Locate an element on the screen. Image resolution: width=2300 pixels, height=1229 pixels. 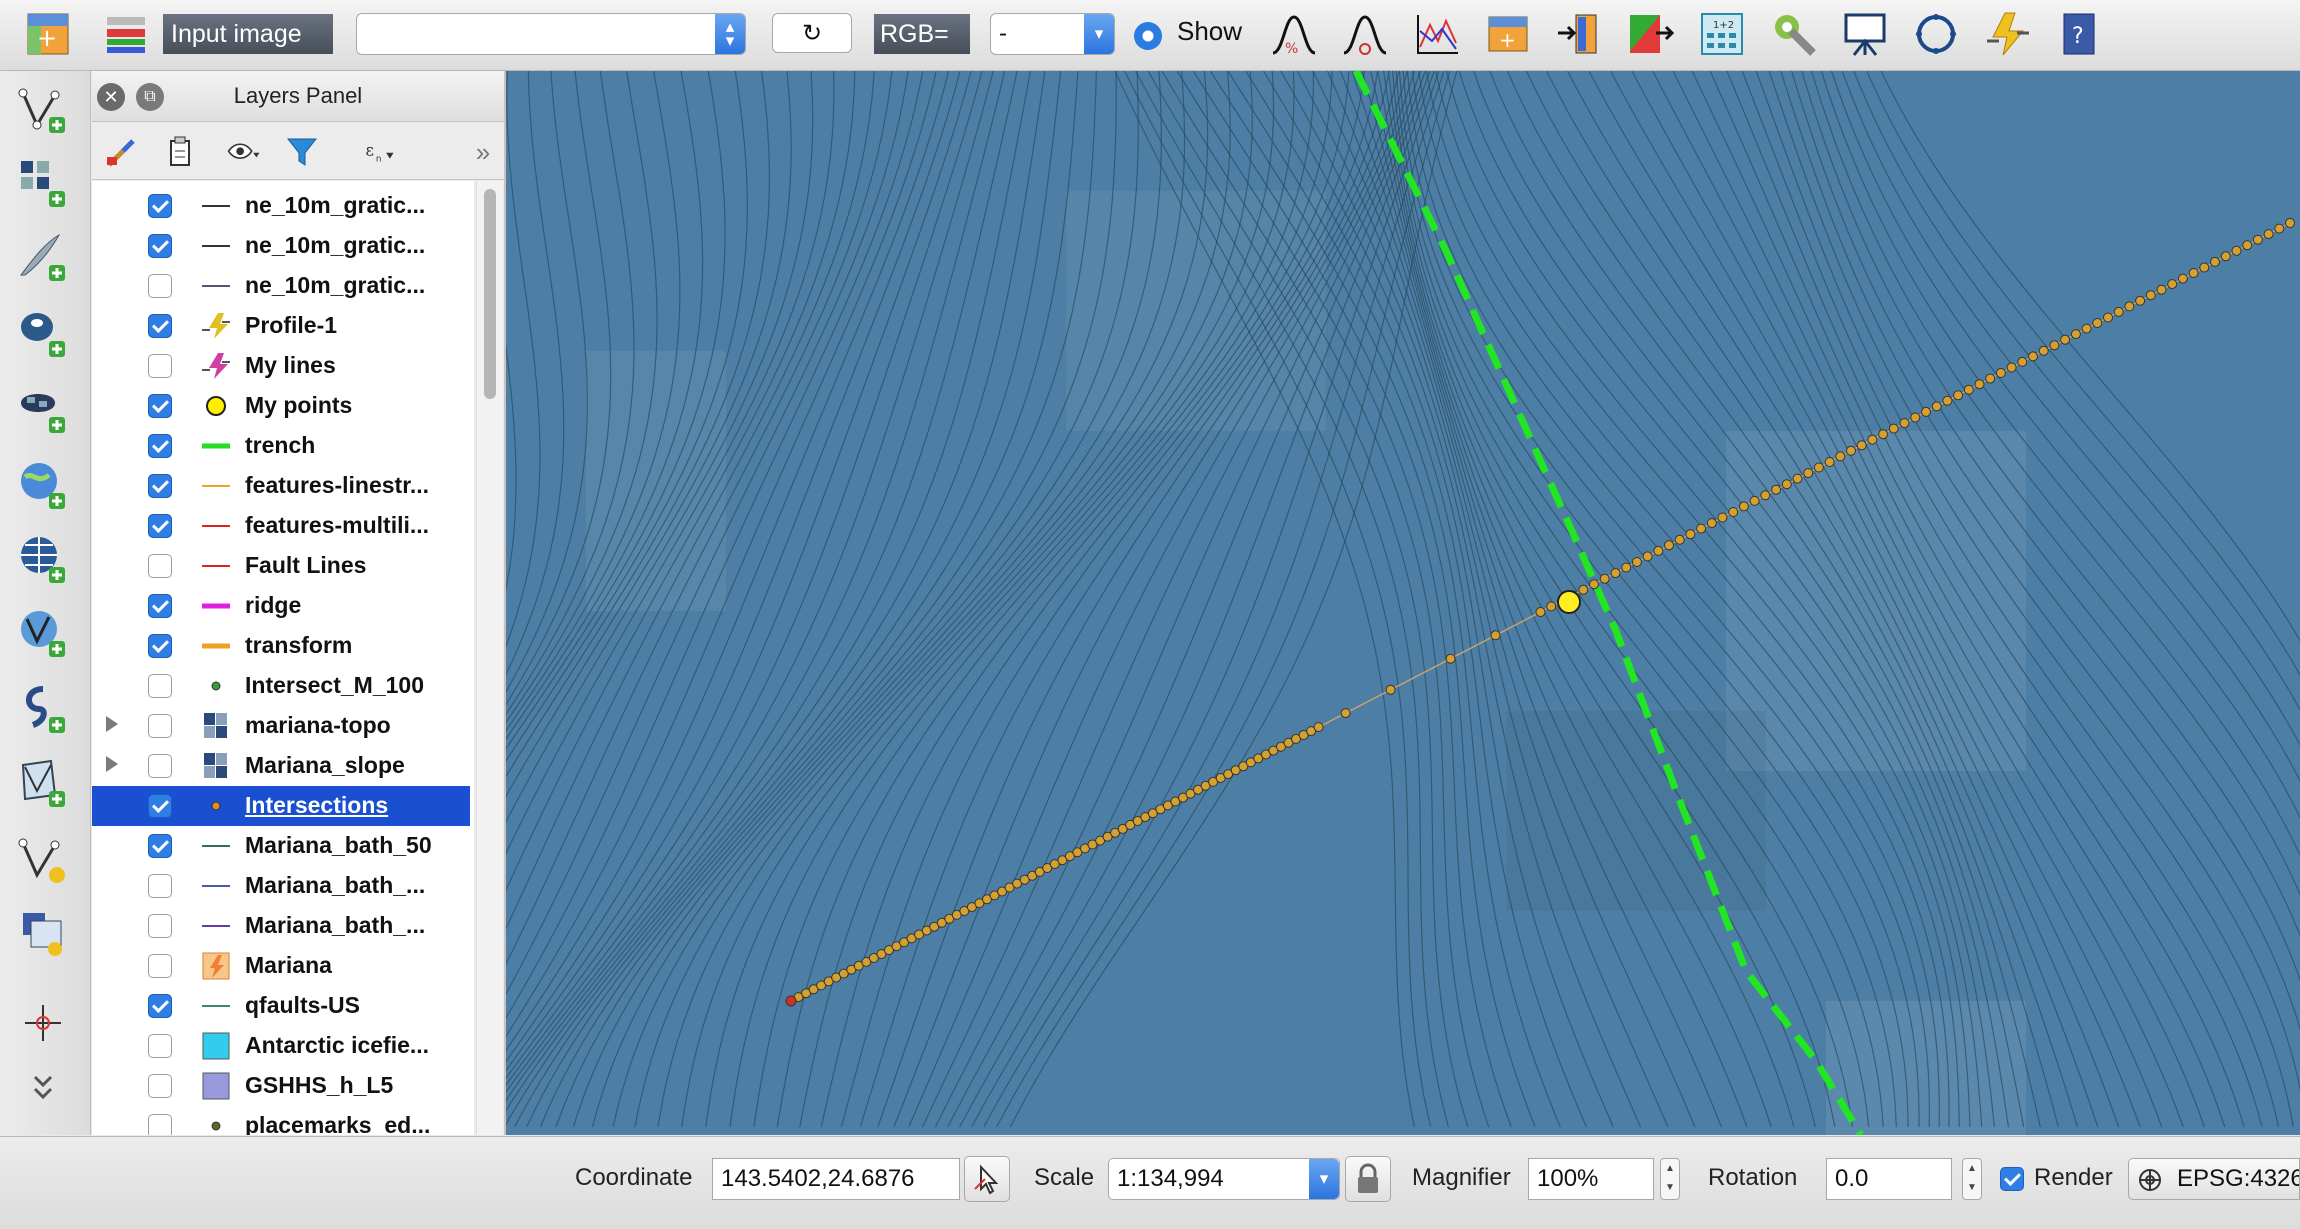
layer-row: GSHHS_h_L5 is located at coordinates (281, 1086).